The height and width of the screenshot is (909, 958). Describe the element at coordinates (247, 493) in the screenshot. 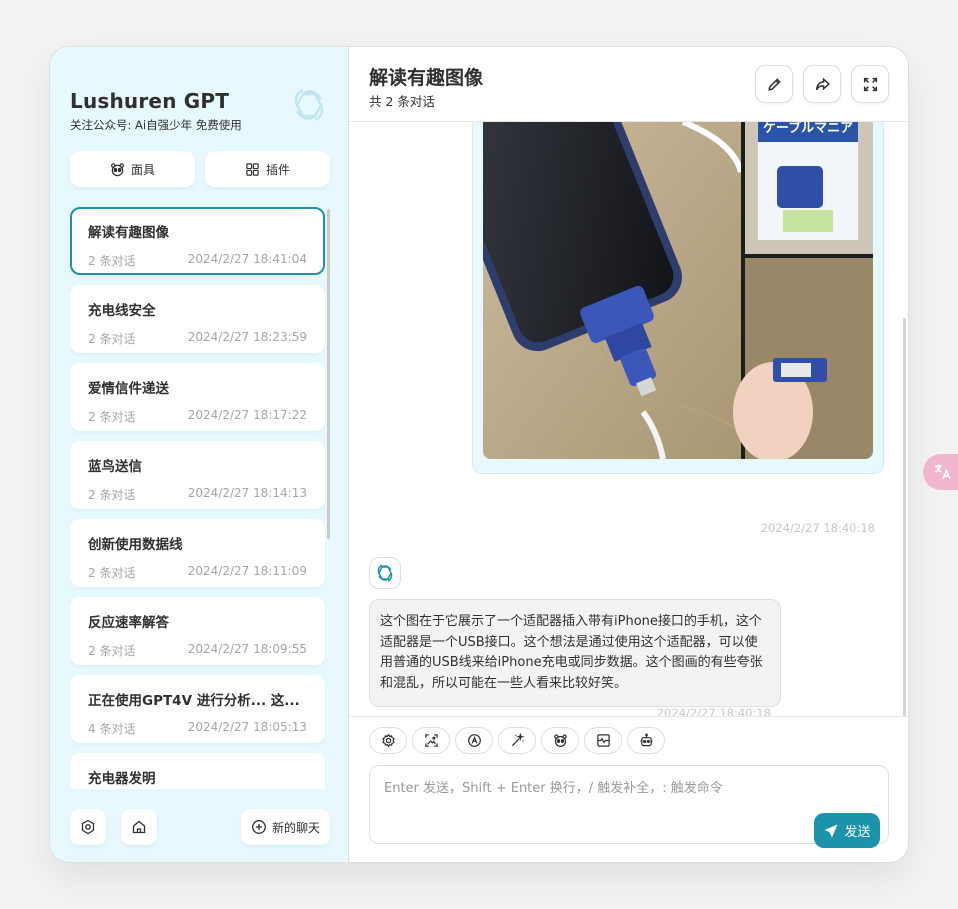

I see `chat-item-time: 2024/2/27 18:14:13` at that location.